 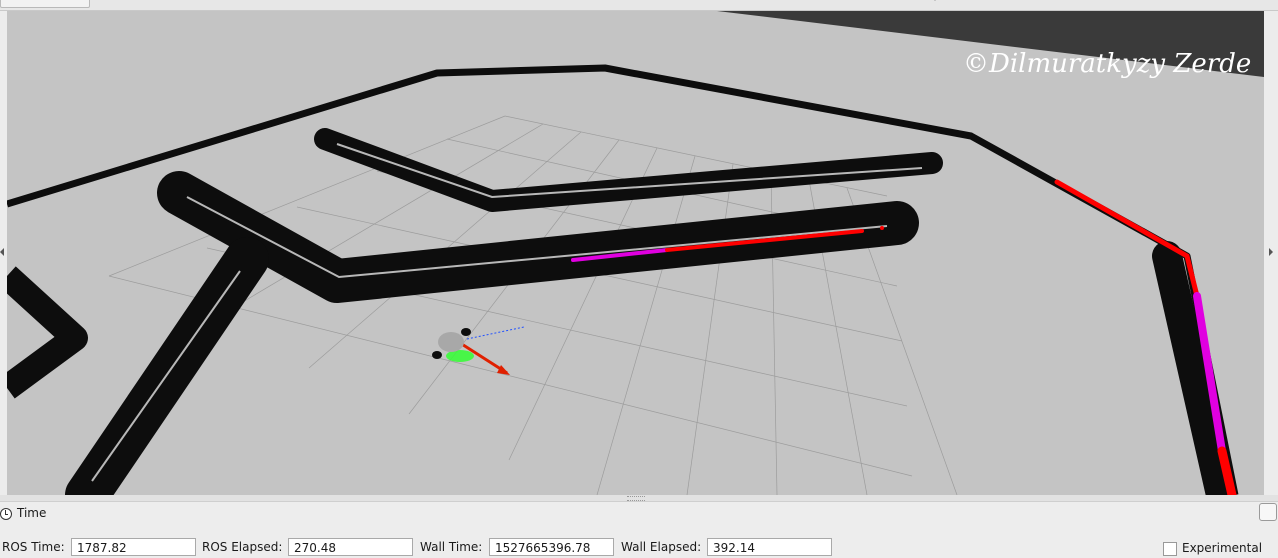 What do you see at coordinates (769, 547) in the screenshot?
I see `wall-elapsed-field: 392.14` at bounding box center [769, 547].